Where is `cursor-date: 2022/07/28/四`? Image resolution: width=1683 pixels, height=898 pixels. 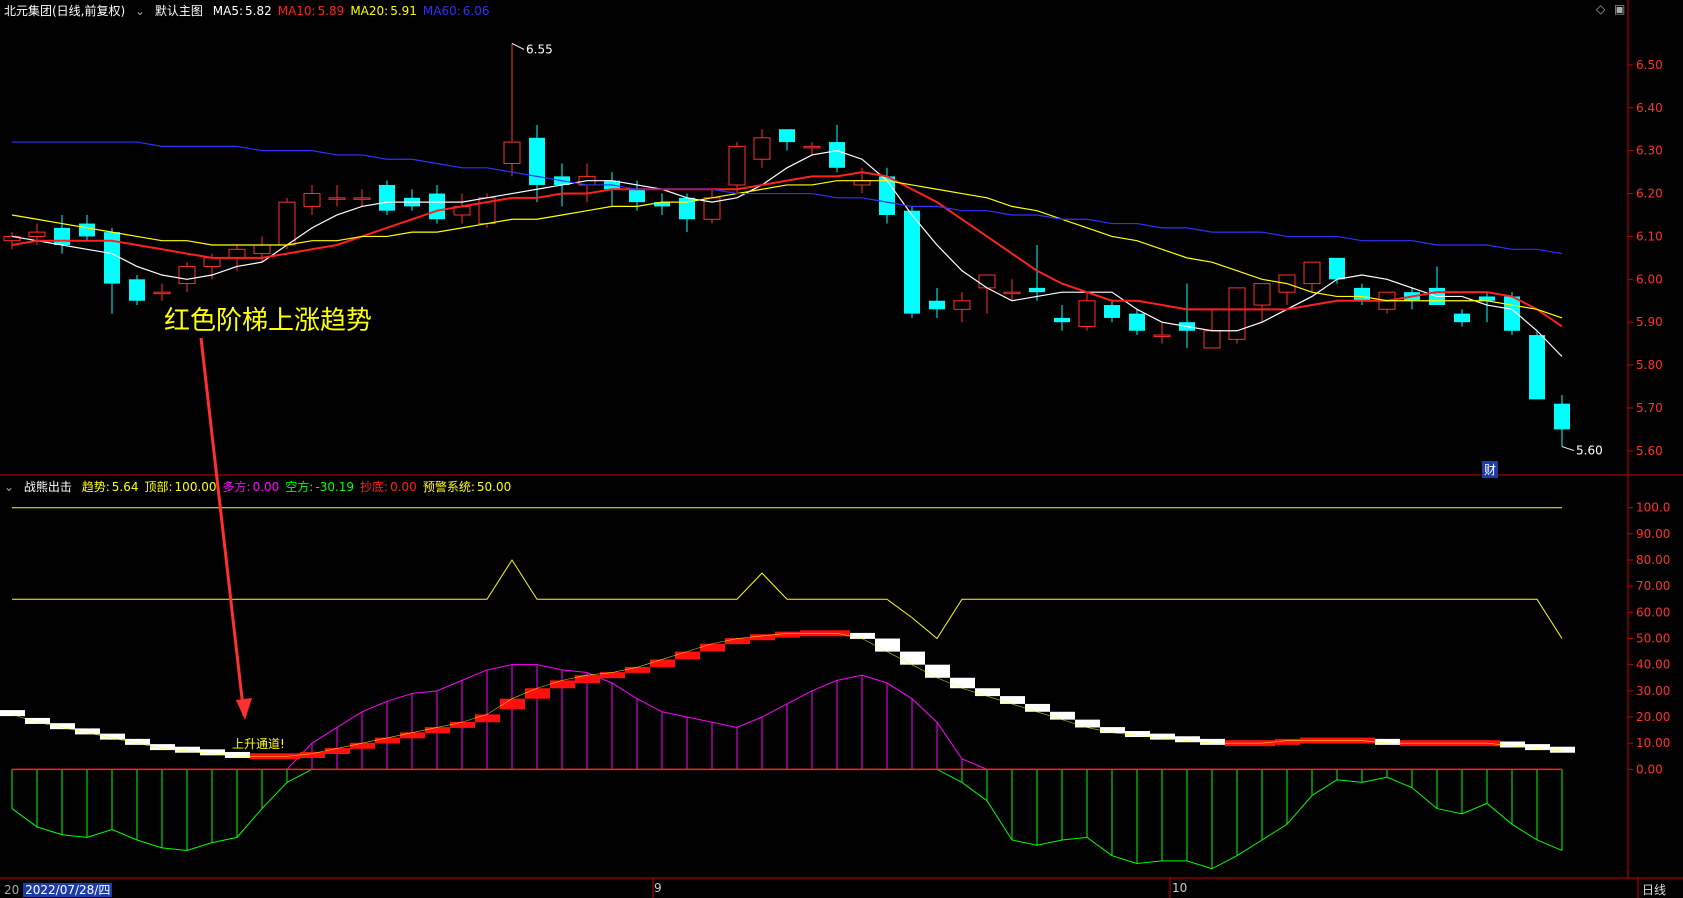
cursor-date: 2022/07/28/四 is located at coordinates (68, 890).